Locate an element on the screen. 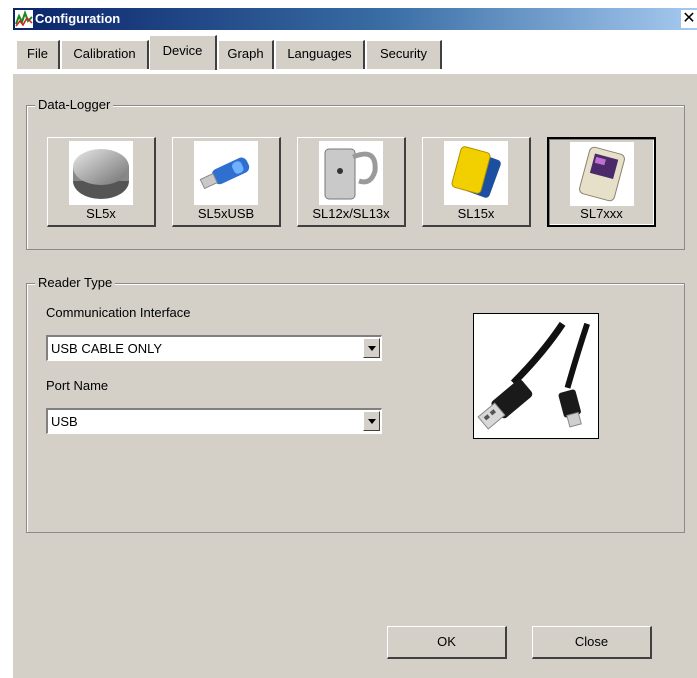 This screenshot has height=678, width=697. tab-graph: Graph is located at coordinates (246, 54).